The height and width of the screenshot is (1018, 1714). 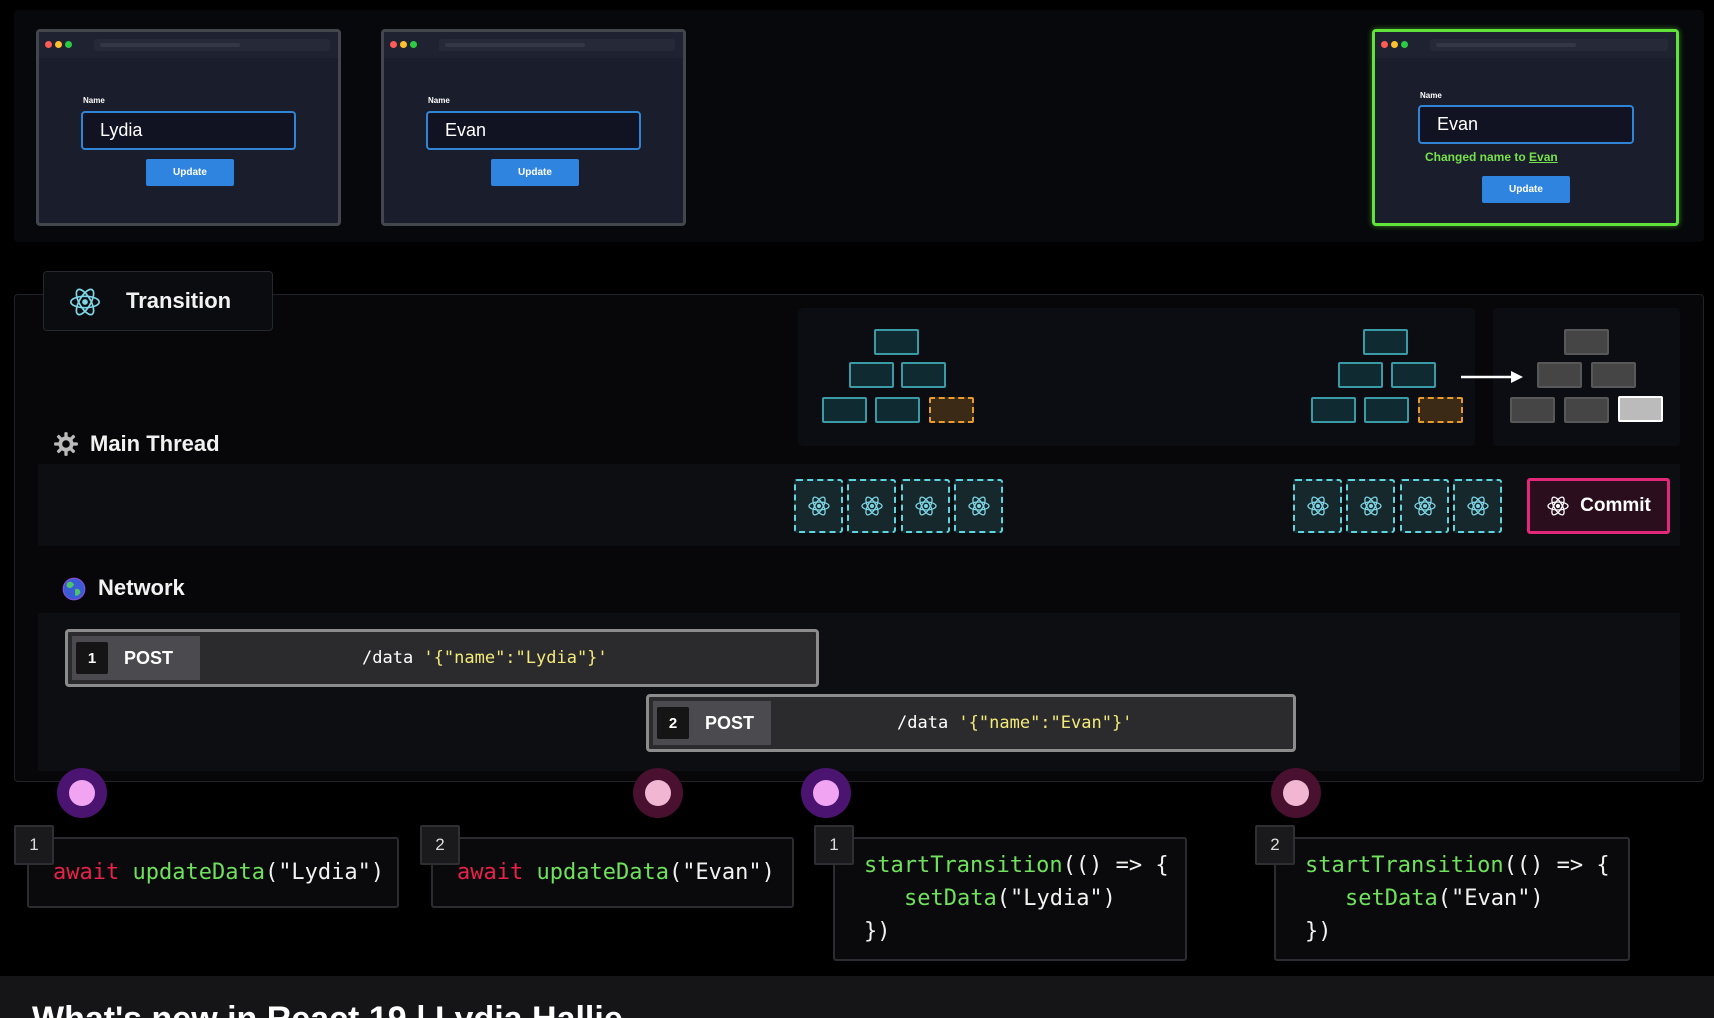 I want to click on committed-node-updated, so click(x=1640, y=409).